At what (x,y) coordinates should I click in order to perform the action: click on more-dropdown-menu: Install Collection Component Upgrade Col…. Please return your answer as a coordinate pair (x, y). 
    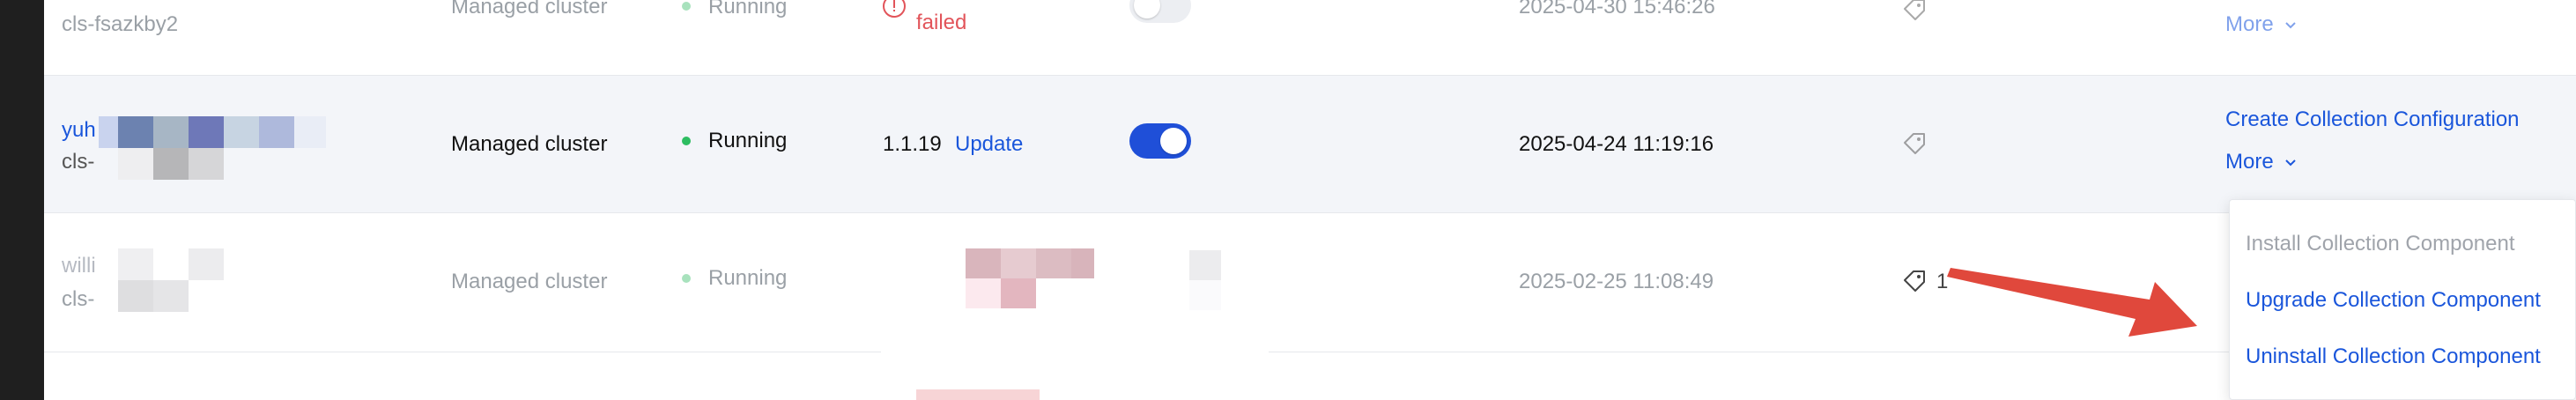
    Looking at the image, I should click on (2403, 299).